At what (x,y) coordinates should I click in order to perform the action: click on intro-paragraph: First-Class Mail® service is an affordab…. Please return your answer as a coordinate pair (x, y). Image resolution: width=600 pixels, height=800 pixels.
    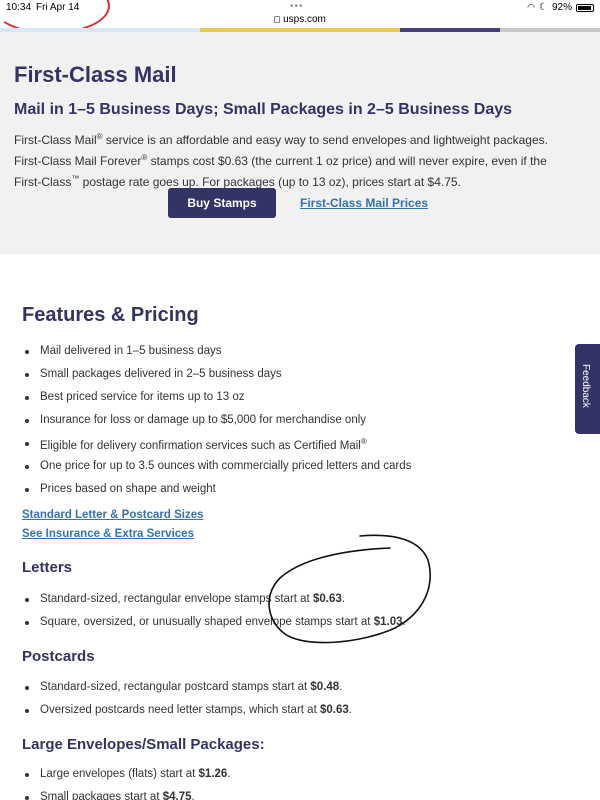
    Looking at the image, I should click on (281, 160).